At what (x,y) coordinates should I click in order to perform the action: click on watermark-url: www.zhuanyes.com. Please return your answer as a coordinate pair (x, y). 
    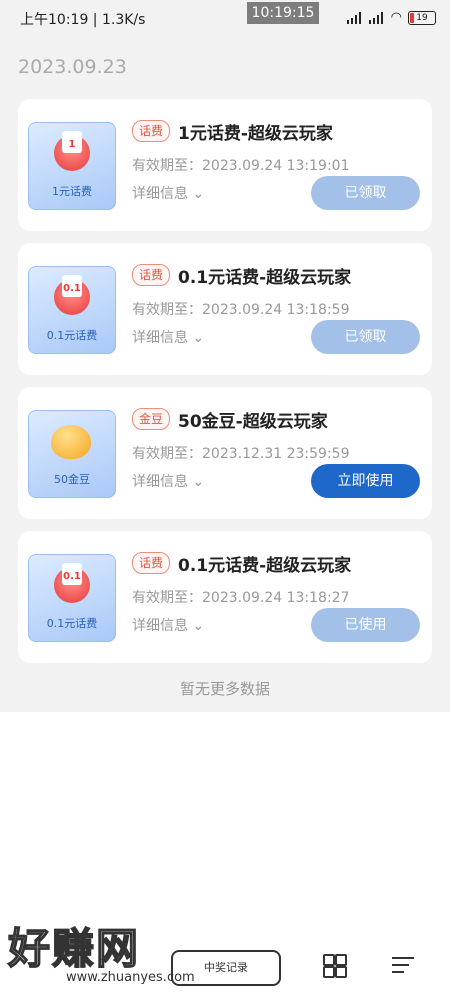
    Looking at the image, I should click on (130, 977).